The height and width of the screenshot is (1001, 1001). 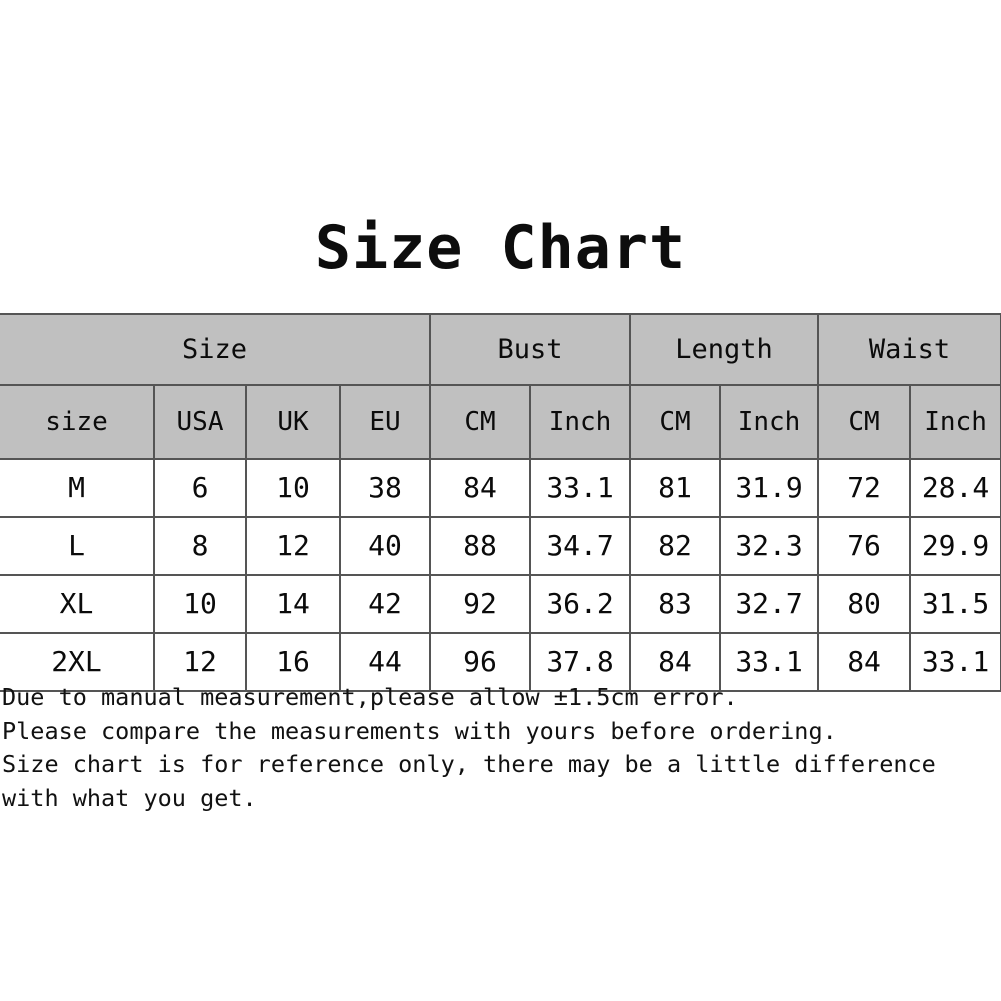 What do you see at coordinates (580, 604) in the screenshot?
I see `table-cell: 36.2` at bounding box center [580, 604].